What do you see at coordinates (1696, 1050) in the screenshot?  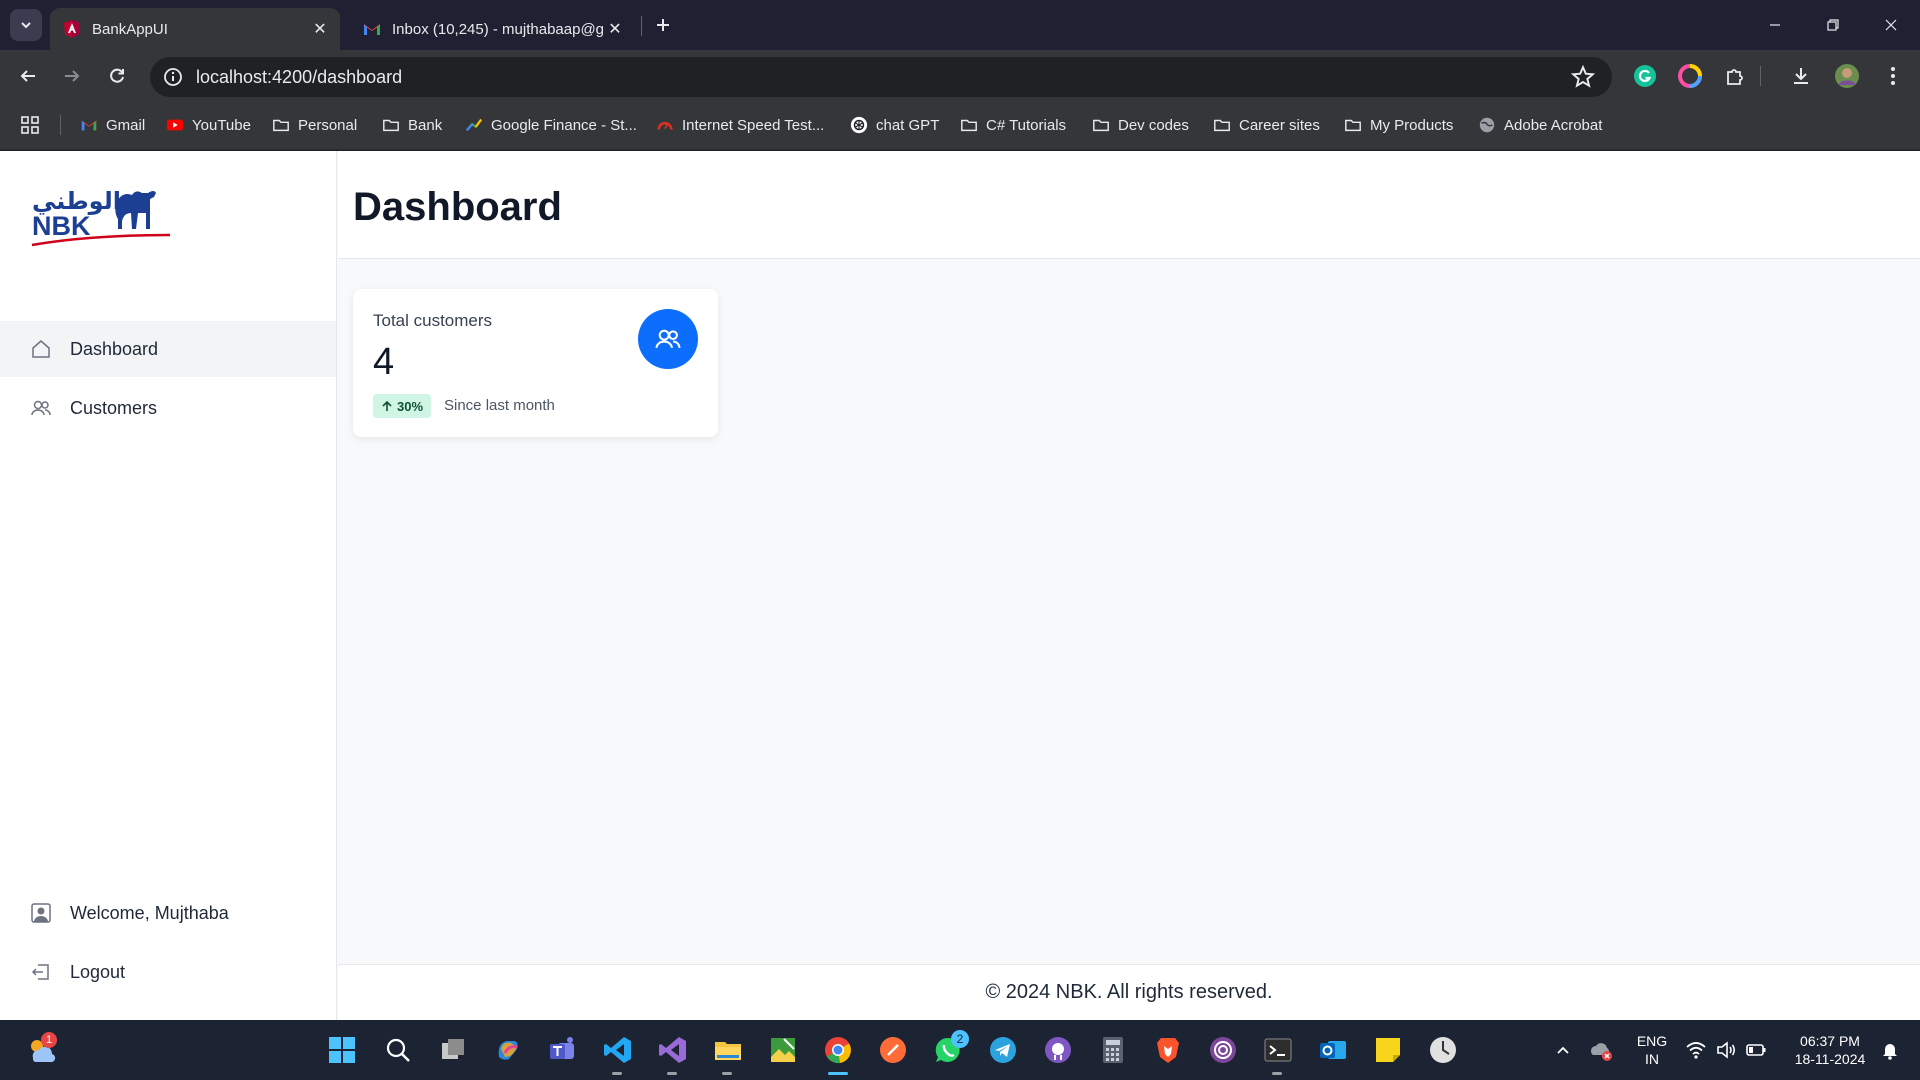 I see `tray-wifi` at bounding box center [1696, 1050].